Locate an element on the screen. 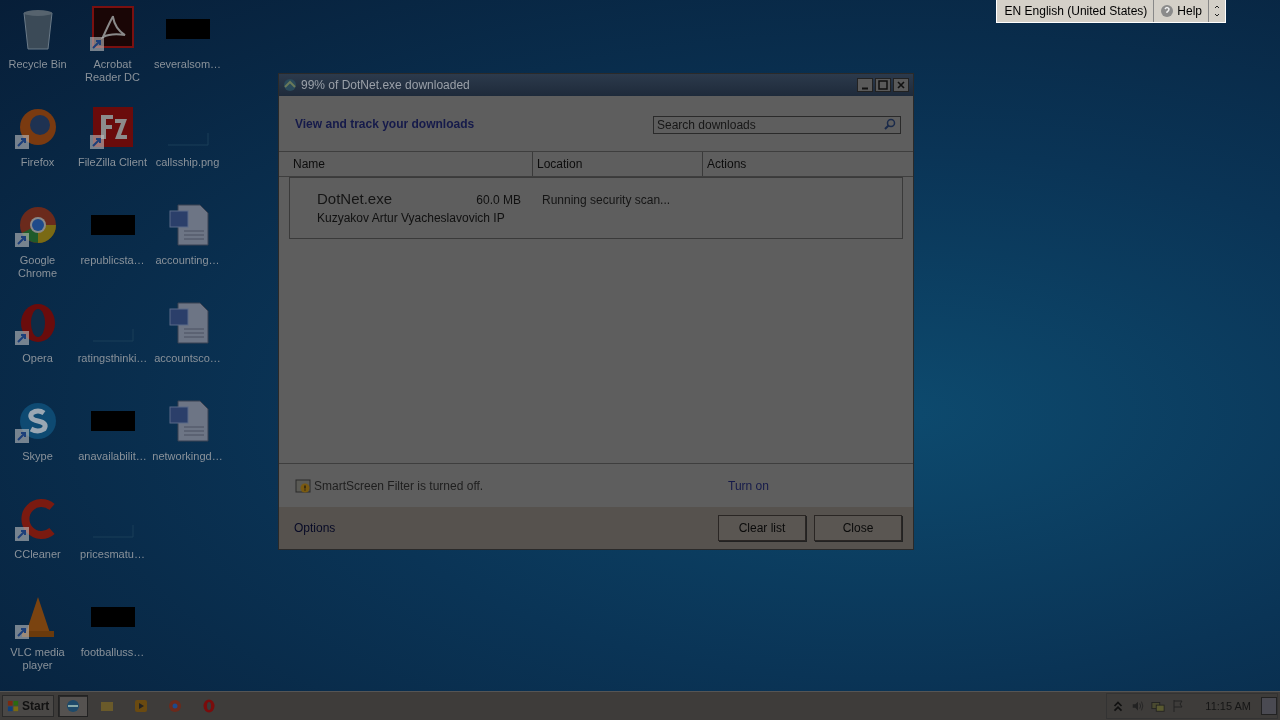 The width and height of the screenshot is (1280, 720). search-icon is located at coordinates (890, 123).